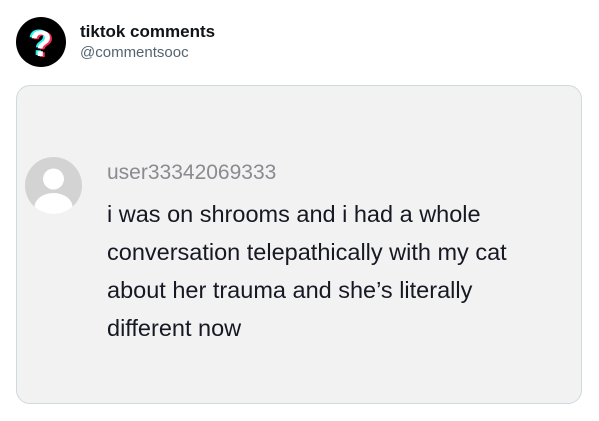  I want to click on tweet-header: ? ? ? tiktok comments @commentsooc, so click(115, 42).